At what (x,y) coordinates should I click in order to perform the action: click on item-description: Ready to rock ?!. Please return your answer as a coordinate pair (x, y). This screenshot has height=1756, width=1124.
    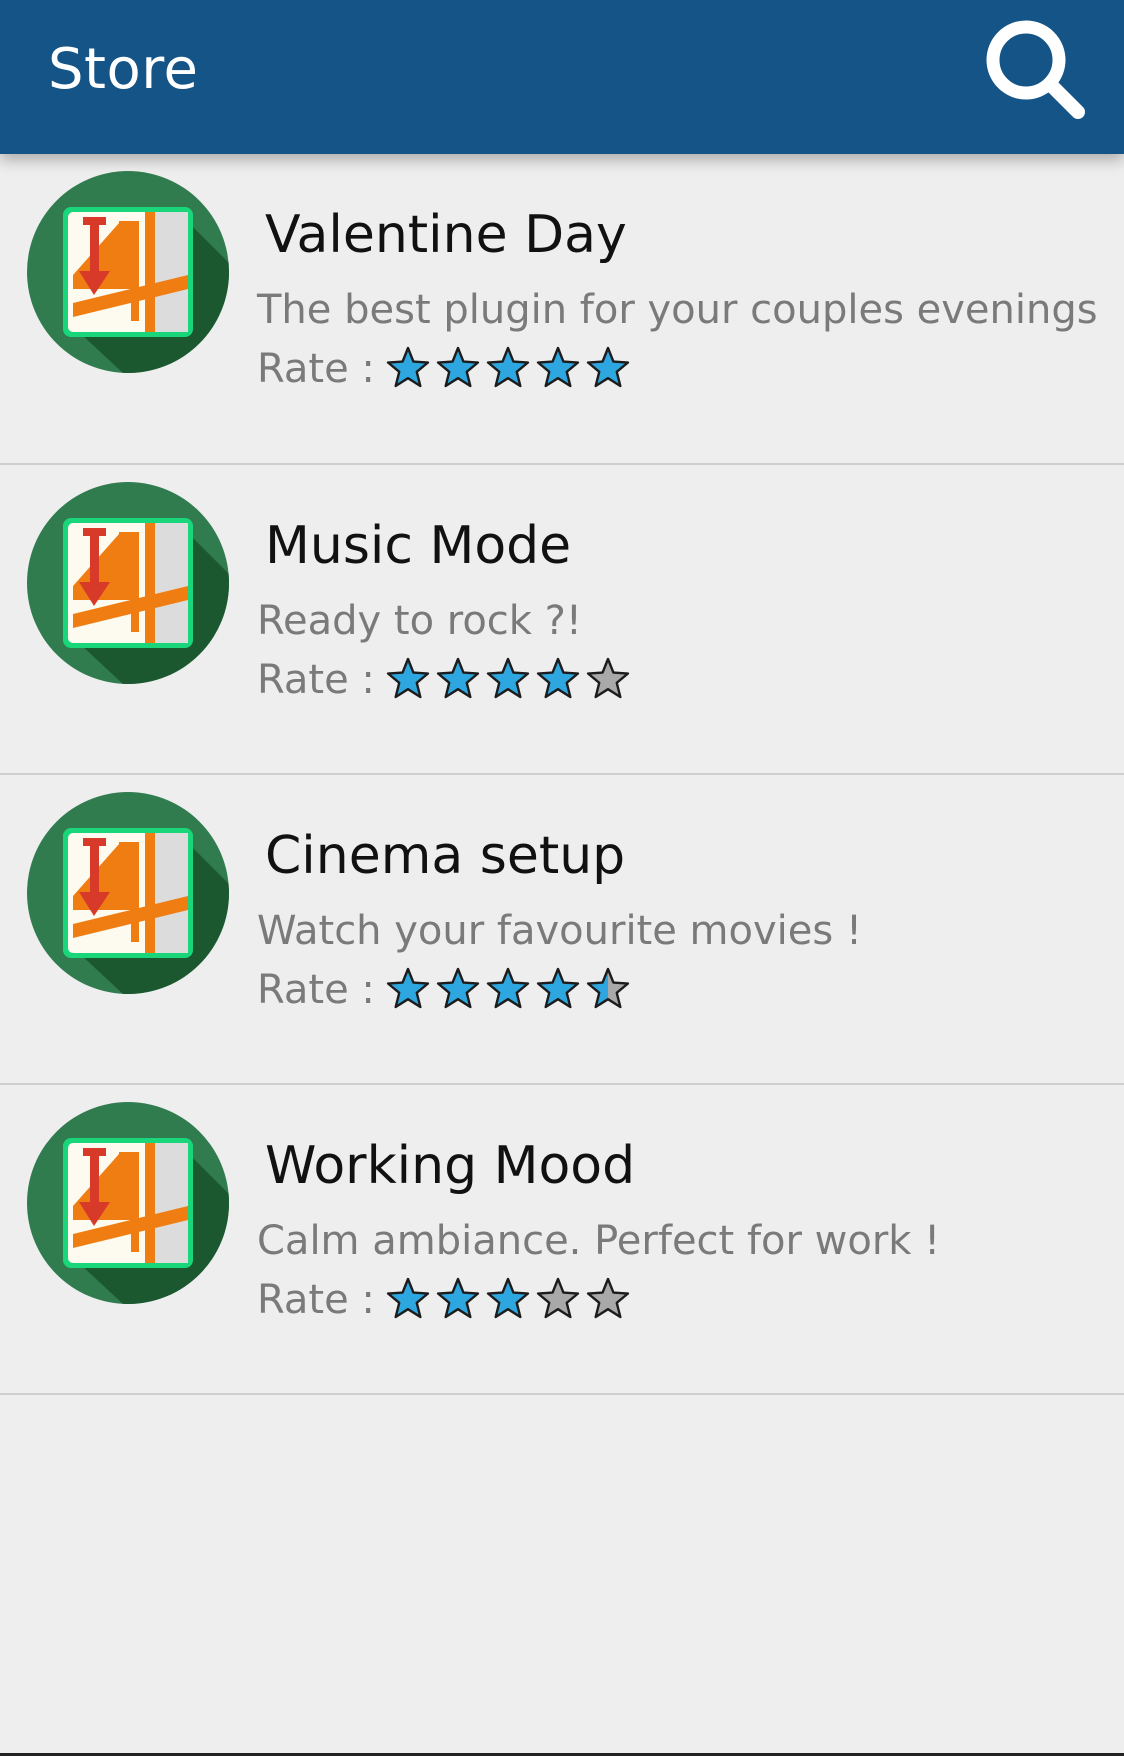
    Looking at the image, I should click on (419, 621).